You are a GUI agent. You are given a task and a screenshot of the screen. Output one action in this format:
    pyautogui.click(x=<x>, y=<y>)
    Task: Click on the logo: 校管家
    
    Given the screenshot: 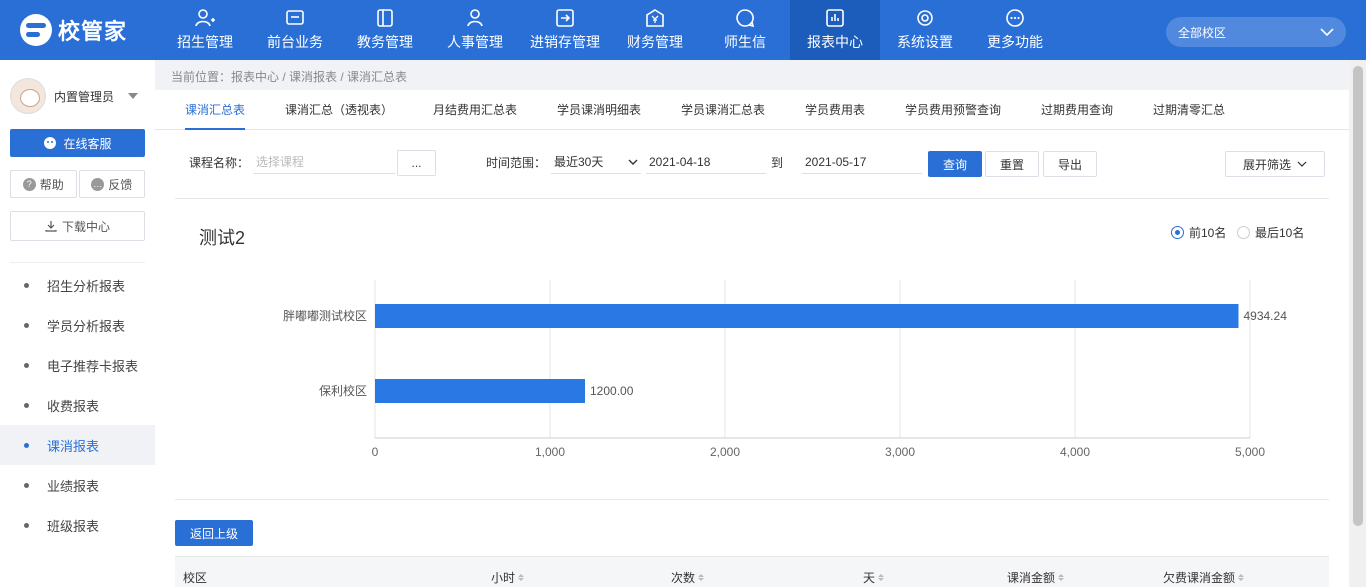 What is the action you would take?
    pyautogui.click(x=73, y=30)
    